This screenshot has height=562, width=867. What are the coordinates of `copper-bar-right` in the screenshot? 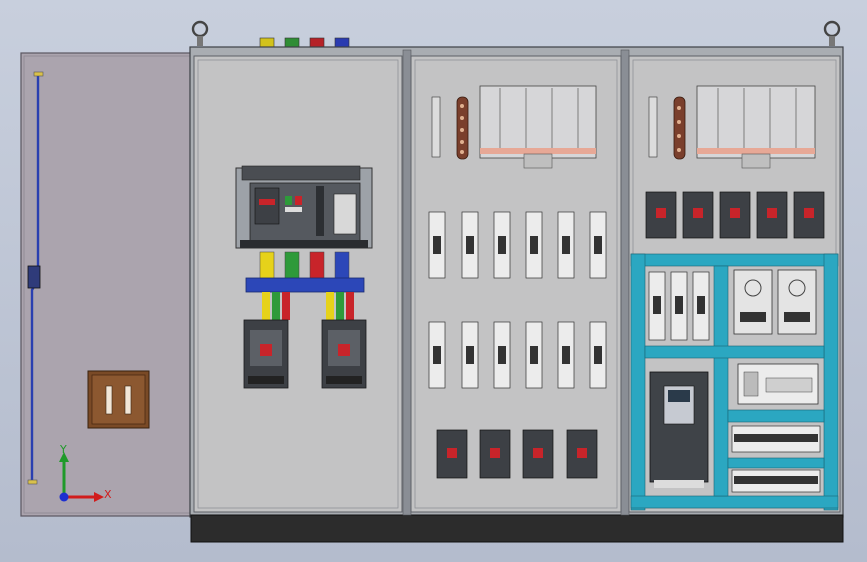 It's located at (679, 128).